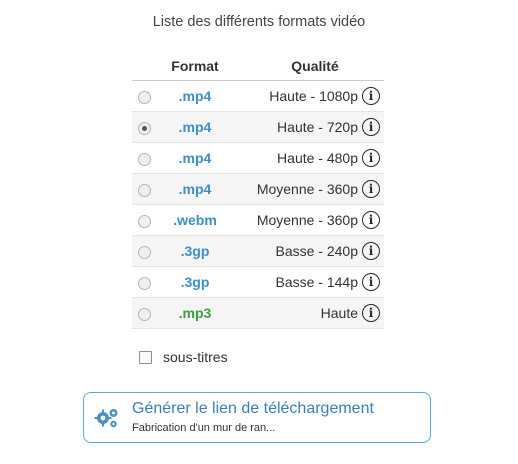 The height and width of the screenshot is (464, 518). I want to click on gears-icon, so click(106, 418).